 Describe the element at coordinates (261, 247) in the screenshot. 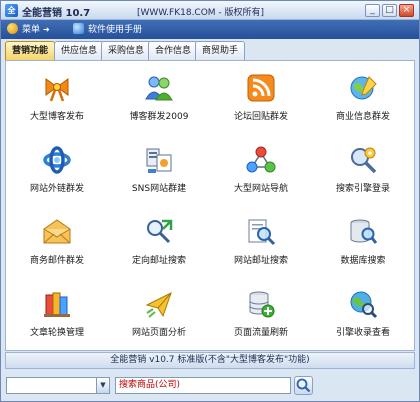

I see `tool-site-email-search: 网站邮址搜索` at that location.